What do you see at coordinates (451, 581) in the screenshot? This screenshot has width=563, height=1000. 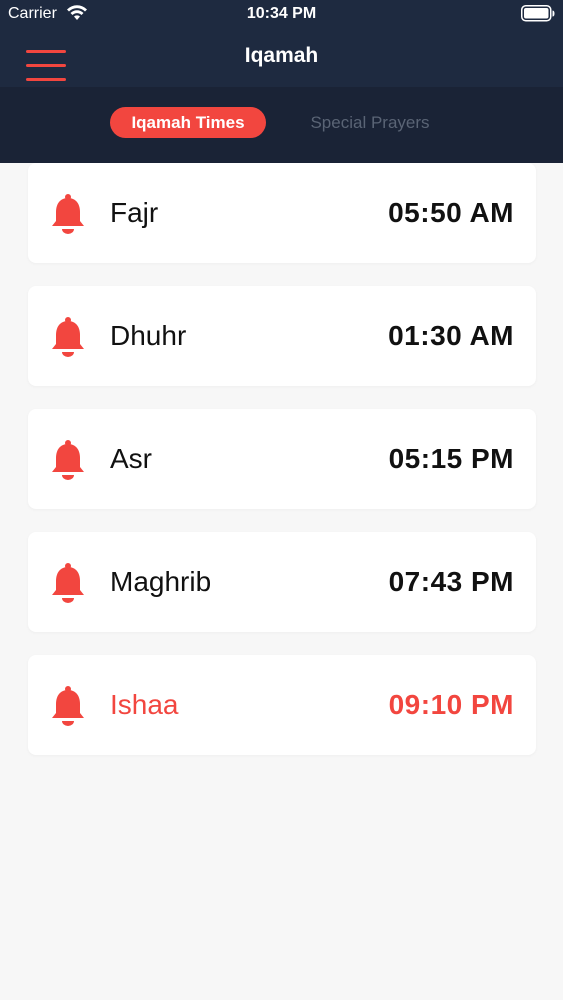 I see `prayer-time: 07:43 PM` at bounding box center [451, 581].